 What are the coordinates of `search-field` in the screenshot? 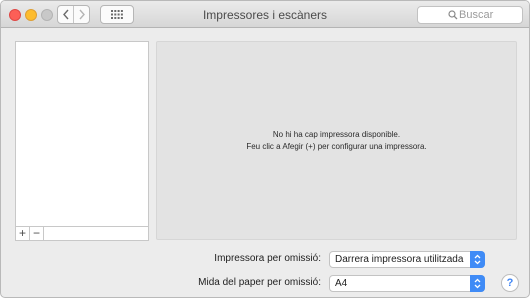 It's located at (470, 15).